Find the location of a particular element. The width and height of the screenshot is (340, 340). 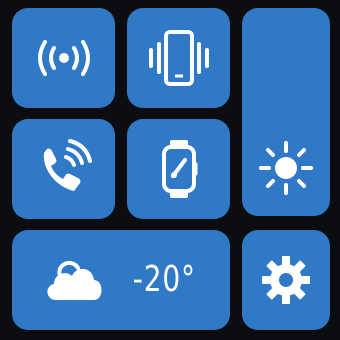

temperature-label: -20° is located at coordinates (164, 279).